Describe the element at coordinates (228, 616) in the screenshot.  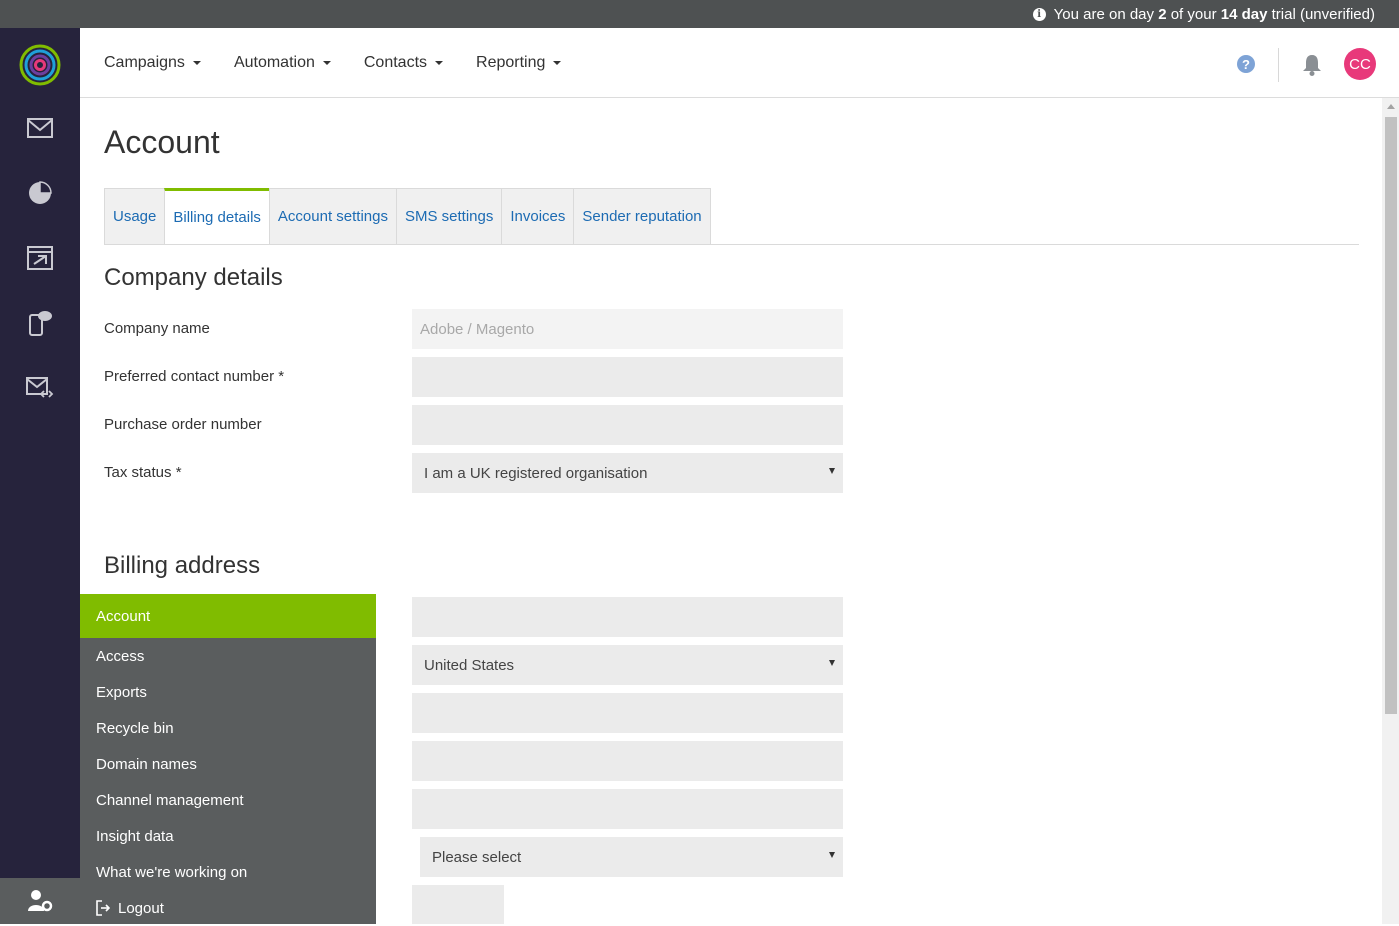
I see `menu-item-account: Account` at that location.